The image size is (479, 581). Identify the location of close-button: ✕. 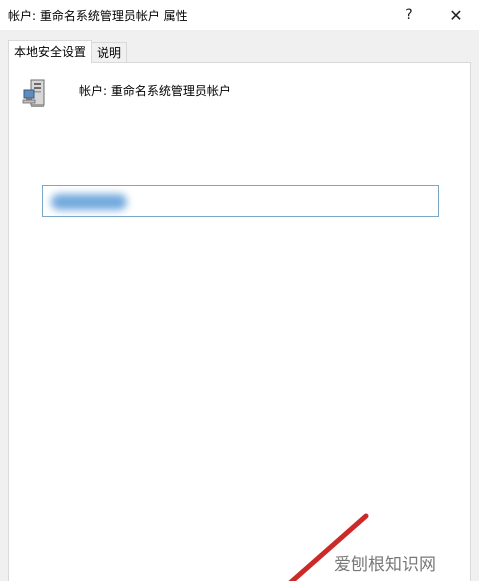
(456, 15).